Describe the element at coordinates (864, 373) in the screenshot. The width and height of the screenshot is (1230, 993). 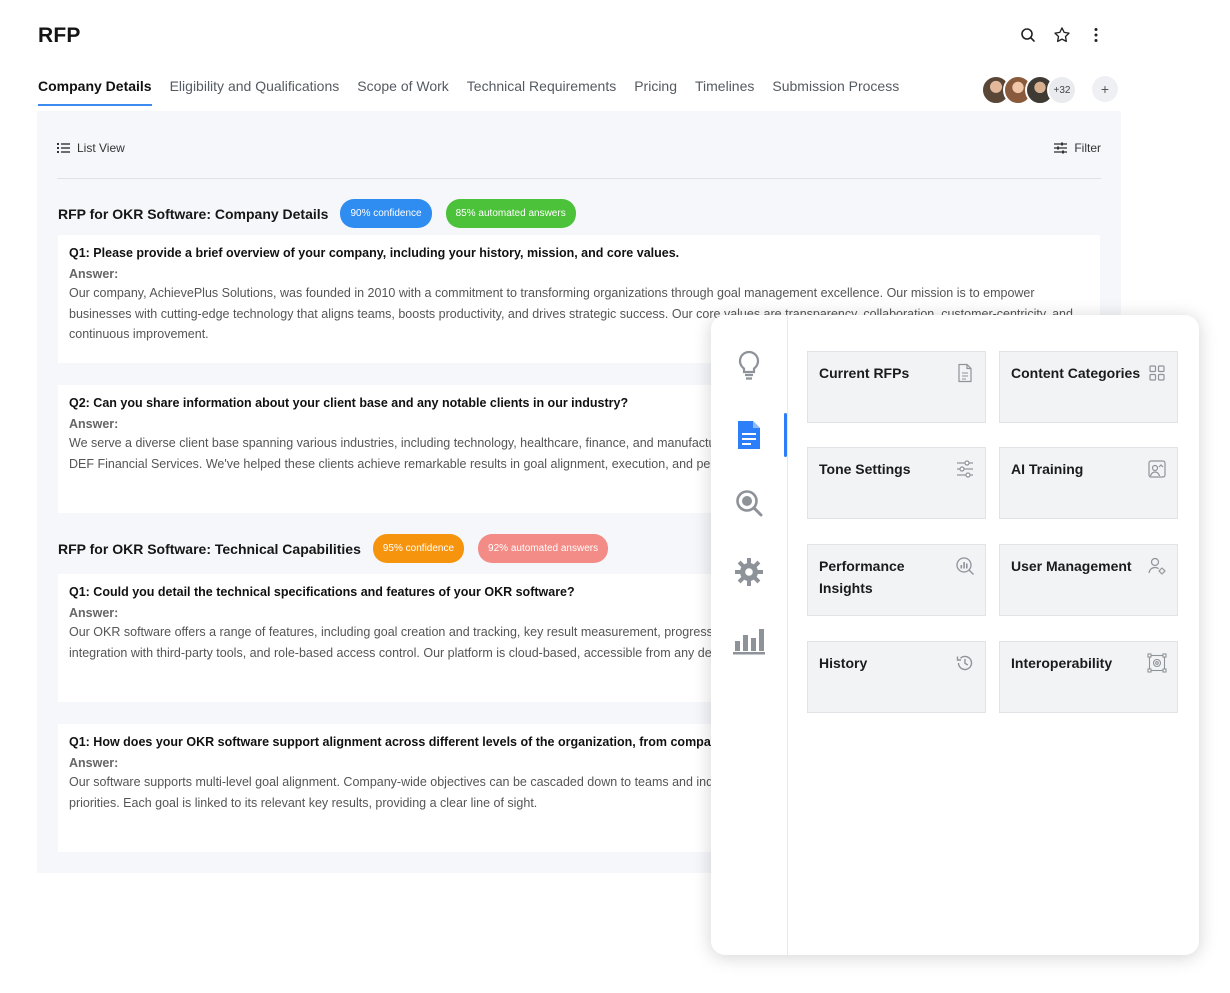
I see `tile-label: Current RFPs` at that location.